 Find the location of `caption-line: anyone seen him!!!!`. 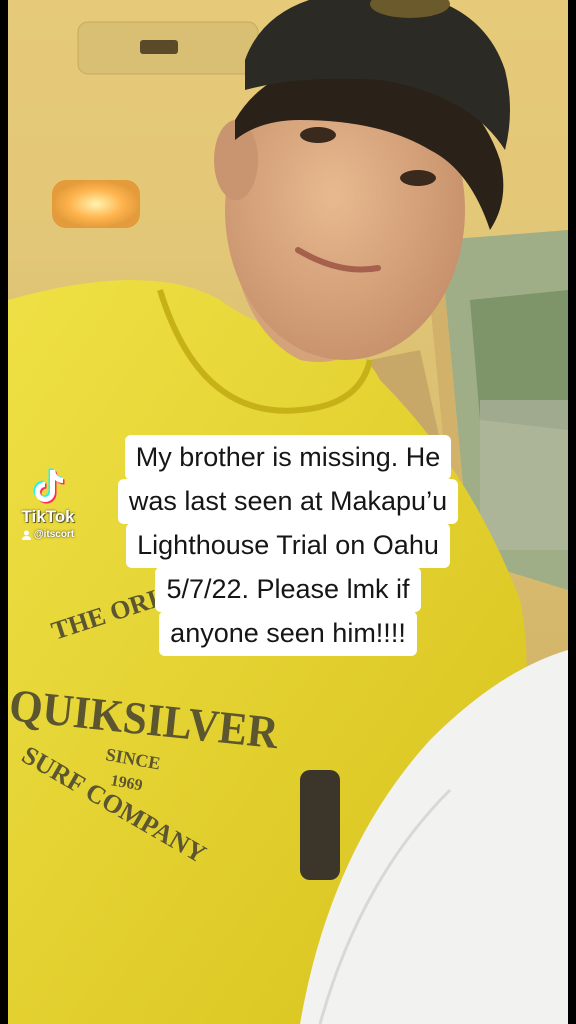

caption-line: anyone seen him!!!! is located at coordinates (288, 633).